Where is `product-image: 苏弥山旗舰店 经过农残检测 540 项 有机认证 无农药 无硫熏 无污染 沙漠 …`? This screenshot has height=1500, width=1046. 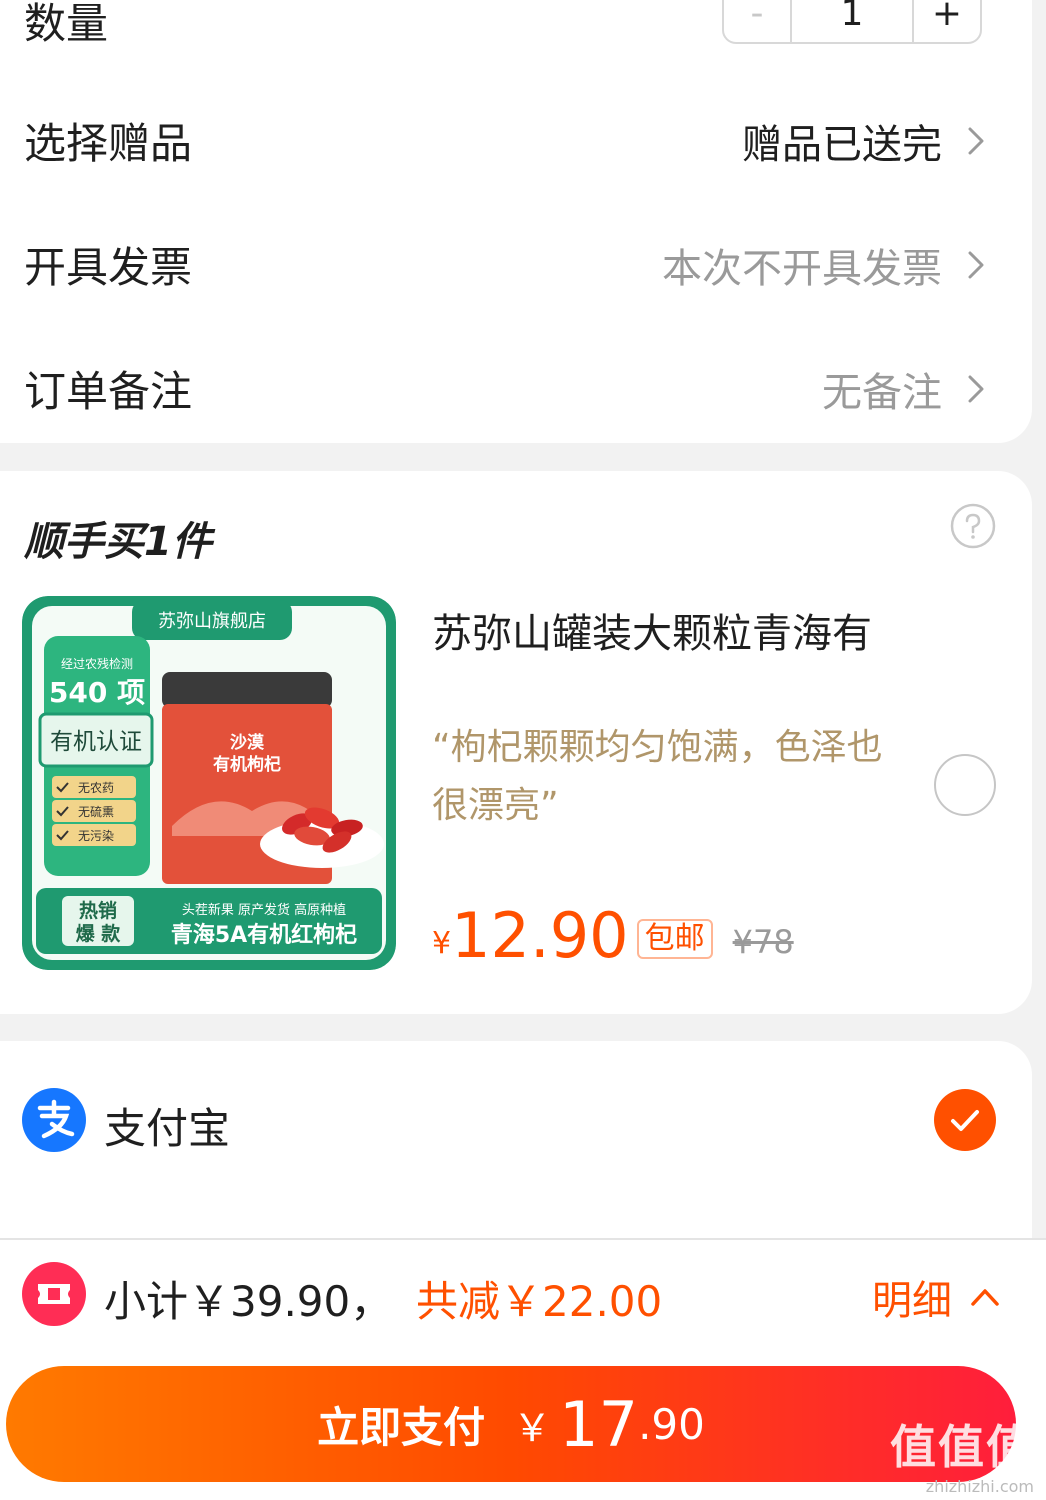 product-image: 苏弥山旗舰店 经过农残检测 540 项 有机认证 无农药 无硫熏 无污染 沙漠 … is located at coordinates (209, 783).